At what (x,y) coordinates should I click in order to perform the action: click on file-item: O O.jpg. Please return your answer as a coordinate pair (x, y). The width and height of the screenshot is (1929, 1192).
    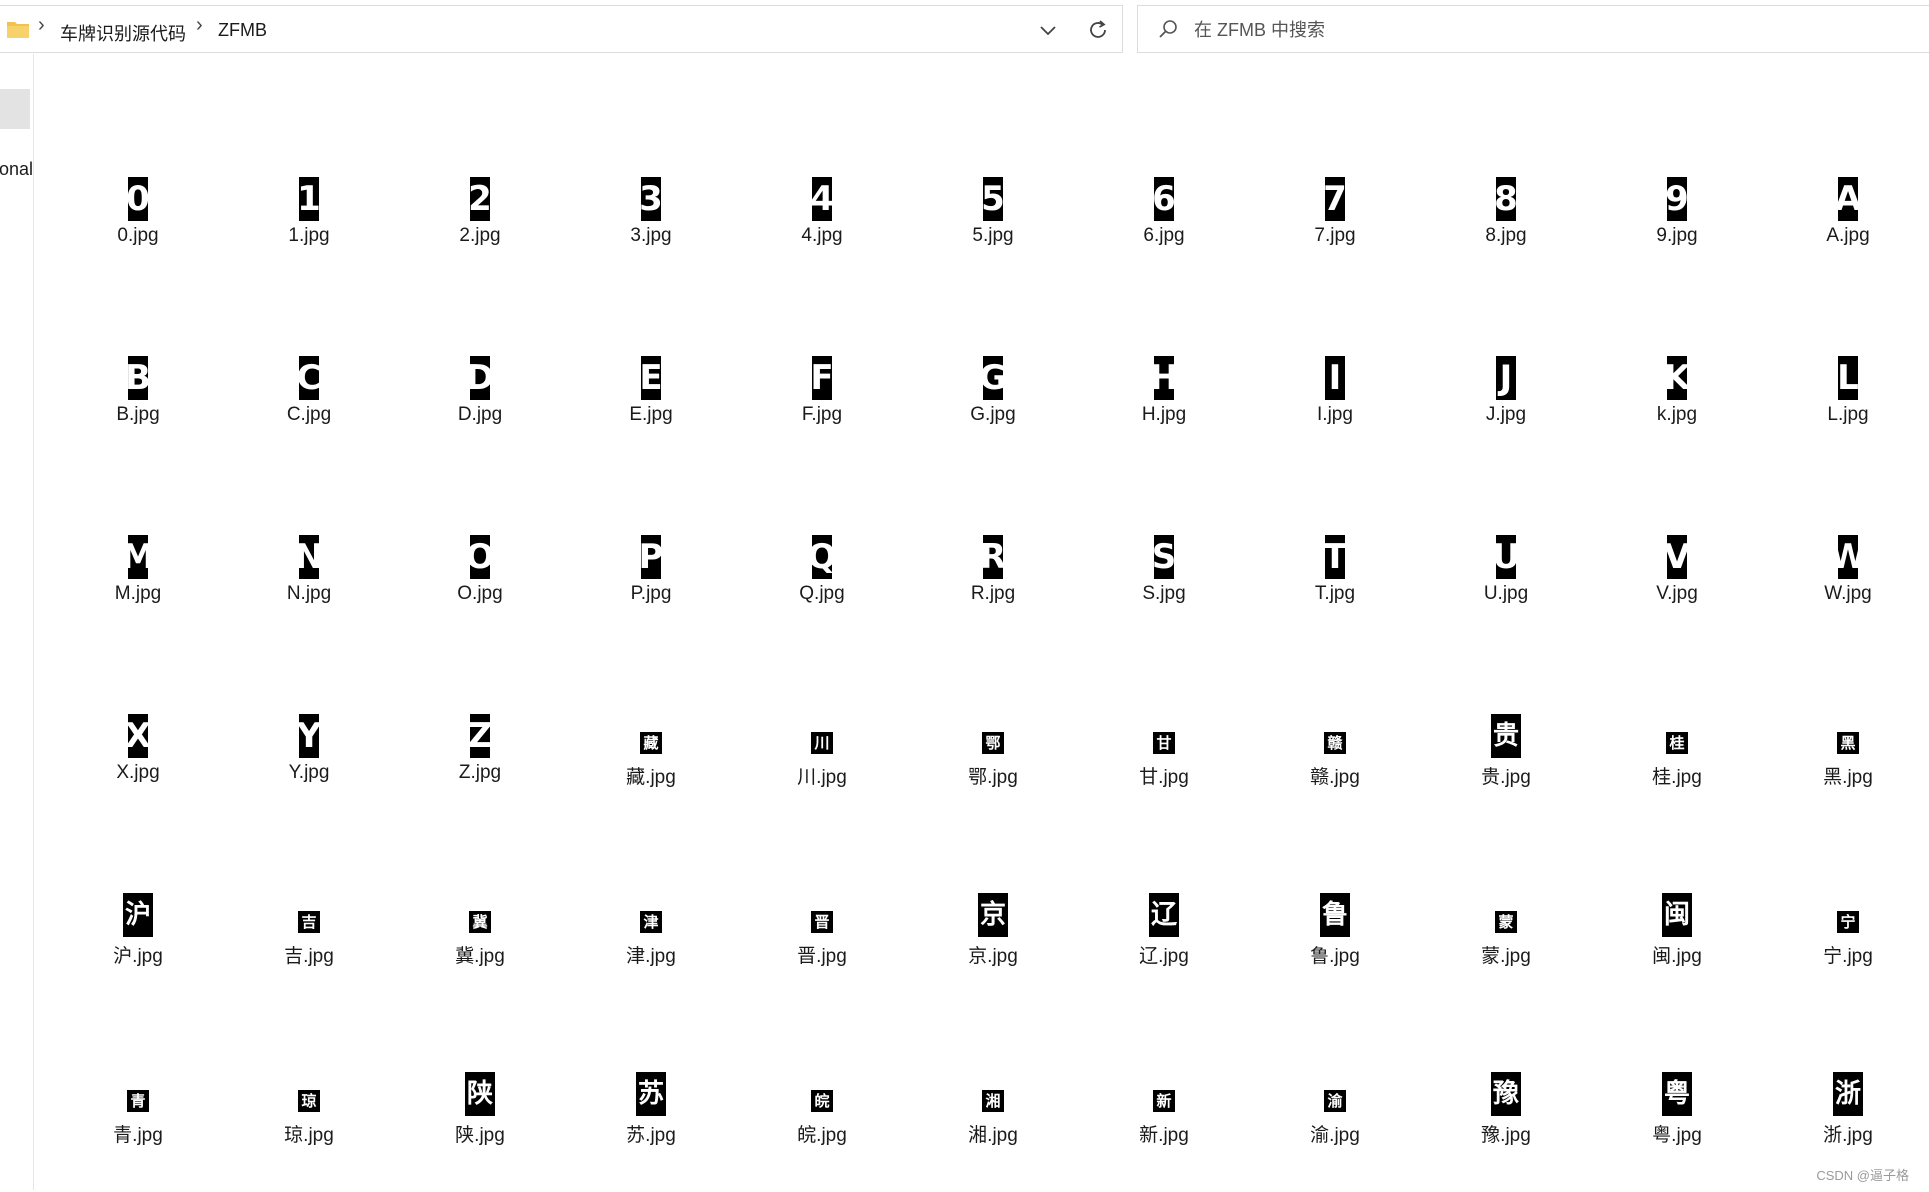
    Looking at the image, I should click on (480, 595).